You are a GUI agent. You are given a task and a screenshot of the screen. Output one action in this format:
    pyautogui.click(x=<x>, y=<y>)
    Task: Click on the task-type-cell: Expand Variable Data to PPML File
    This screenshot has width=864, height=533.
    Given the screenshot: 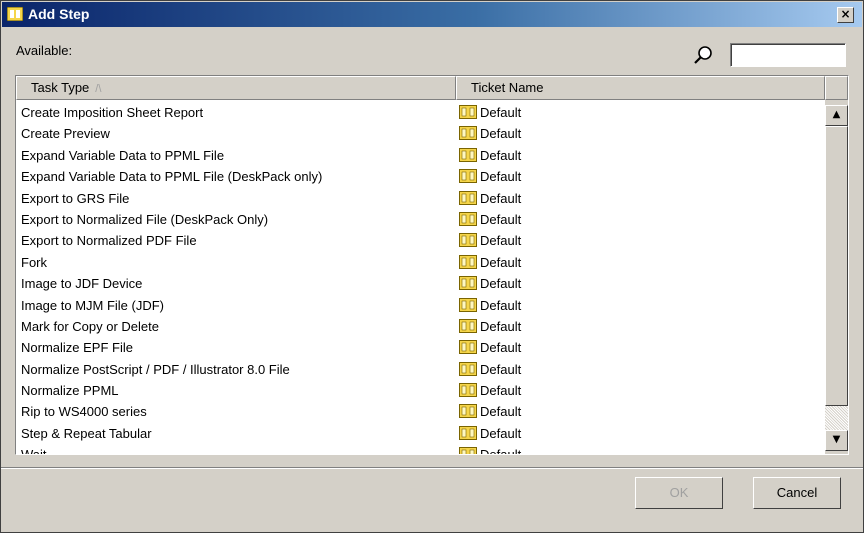 What is the action you would take?
    pyautogui.click(x=123, y=155)
    